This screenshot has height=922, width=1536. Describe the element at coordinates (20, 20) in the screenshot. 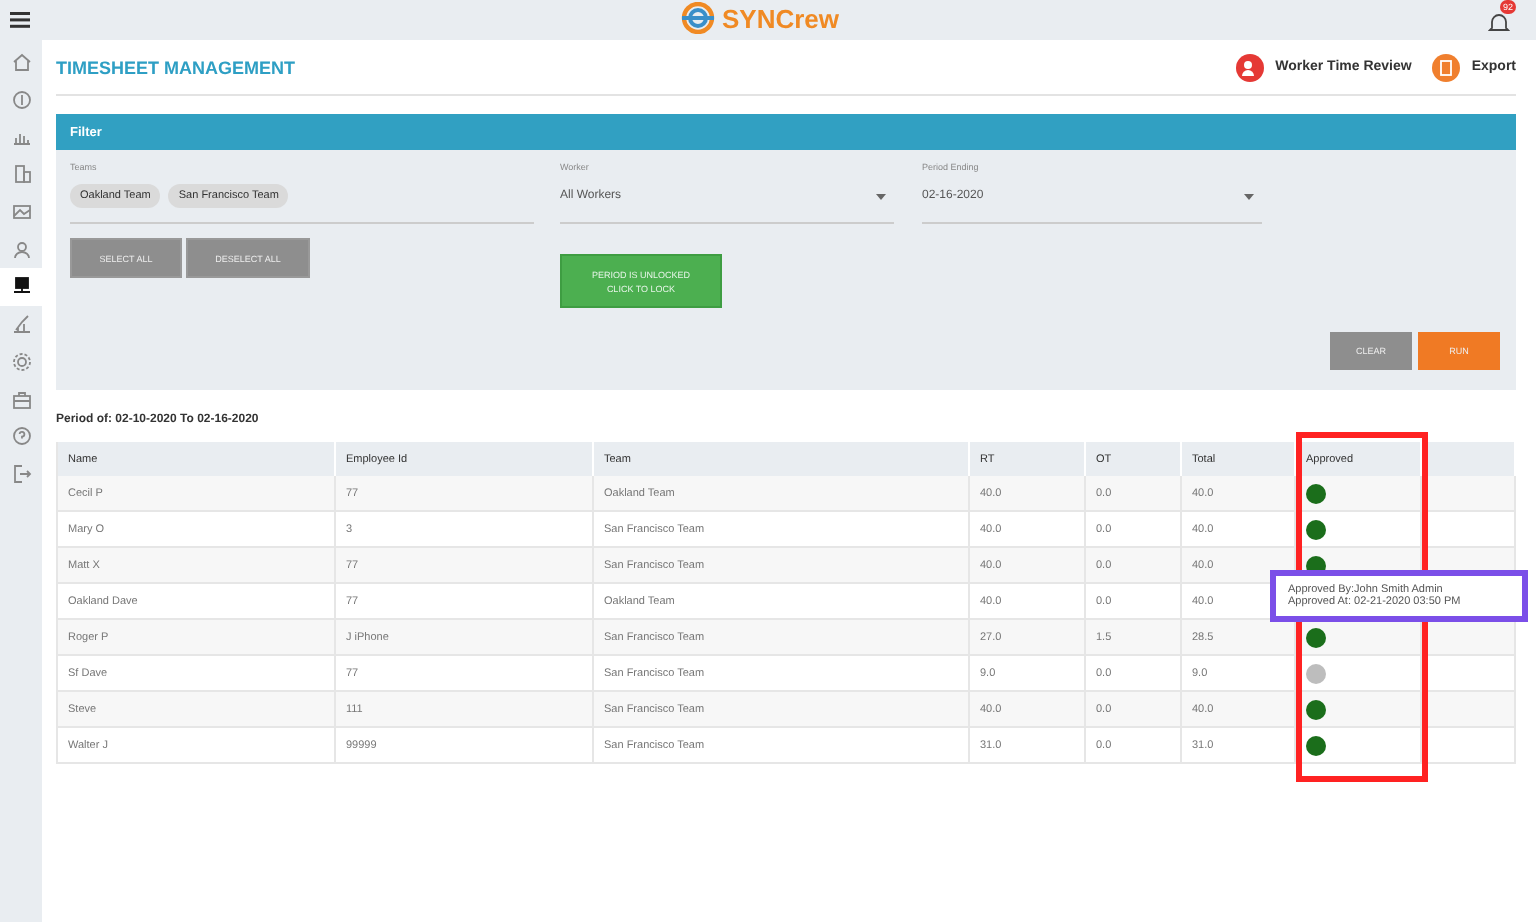

I see `menu-icon` at that location.